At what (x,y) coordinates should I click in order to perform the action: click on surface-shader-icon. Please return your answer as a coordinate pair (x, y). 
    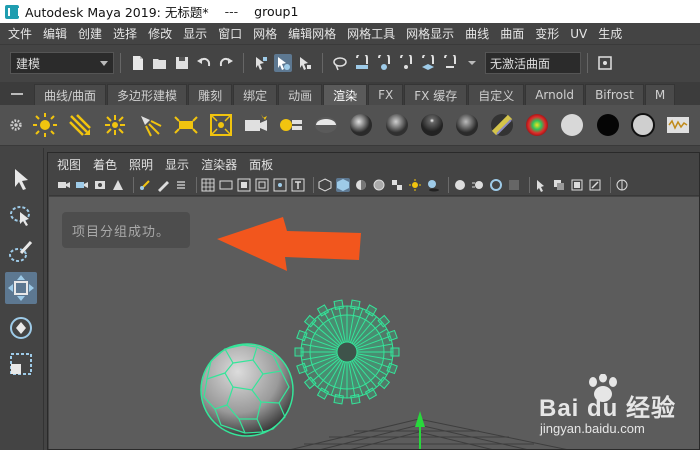
    Looking at the image, I should click on (572, 125).